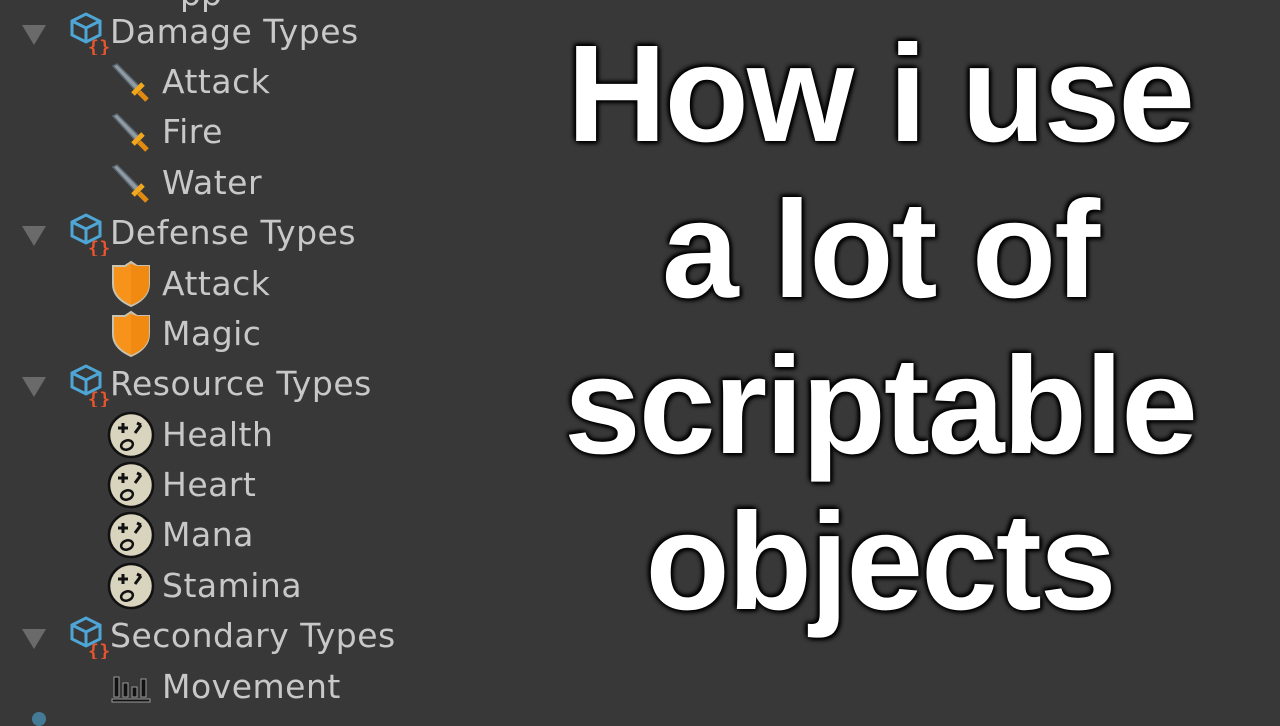 This screenshot has height=726, width=1280. Describe the element at coordinates (234, 31) in the screenshot. I see `tree-group-label: Damage Types` at that location.